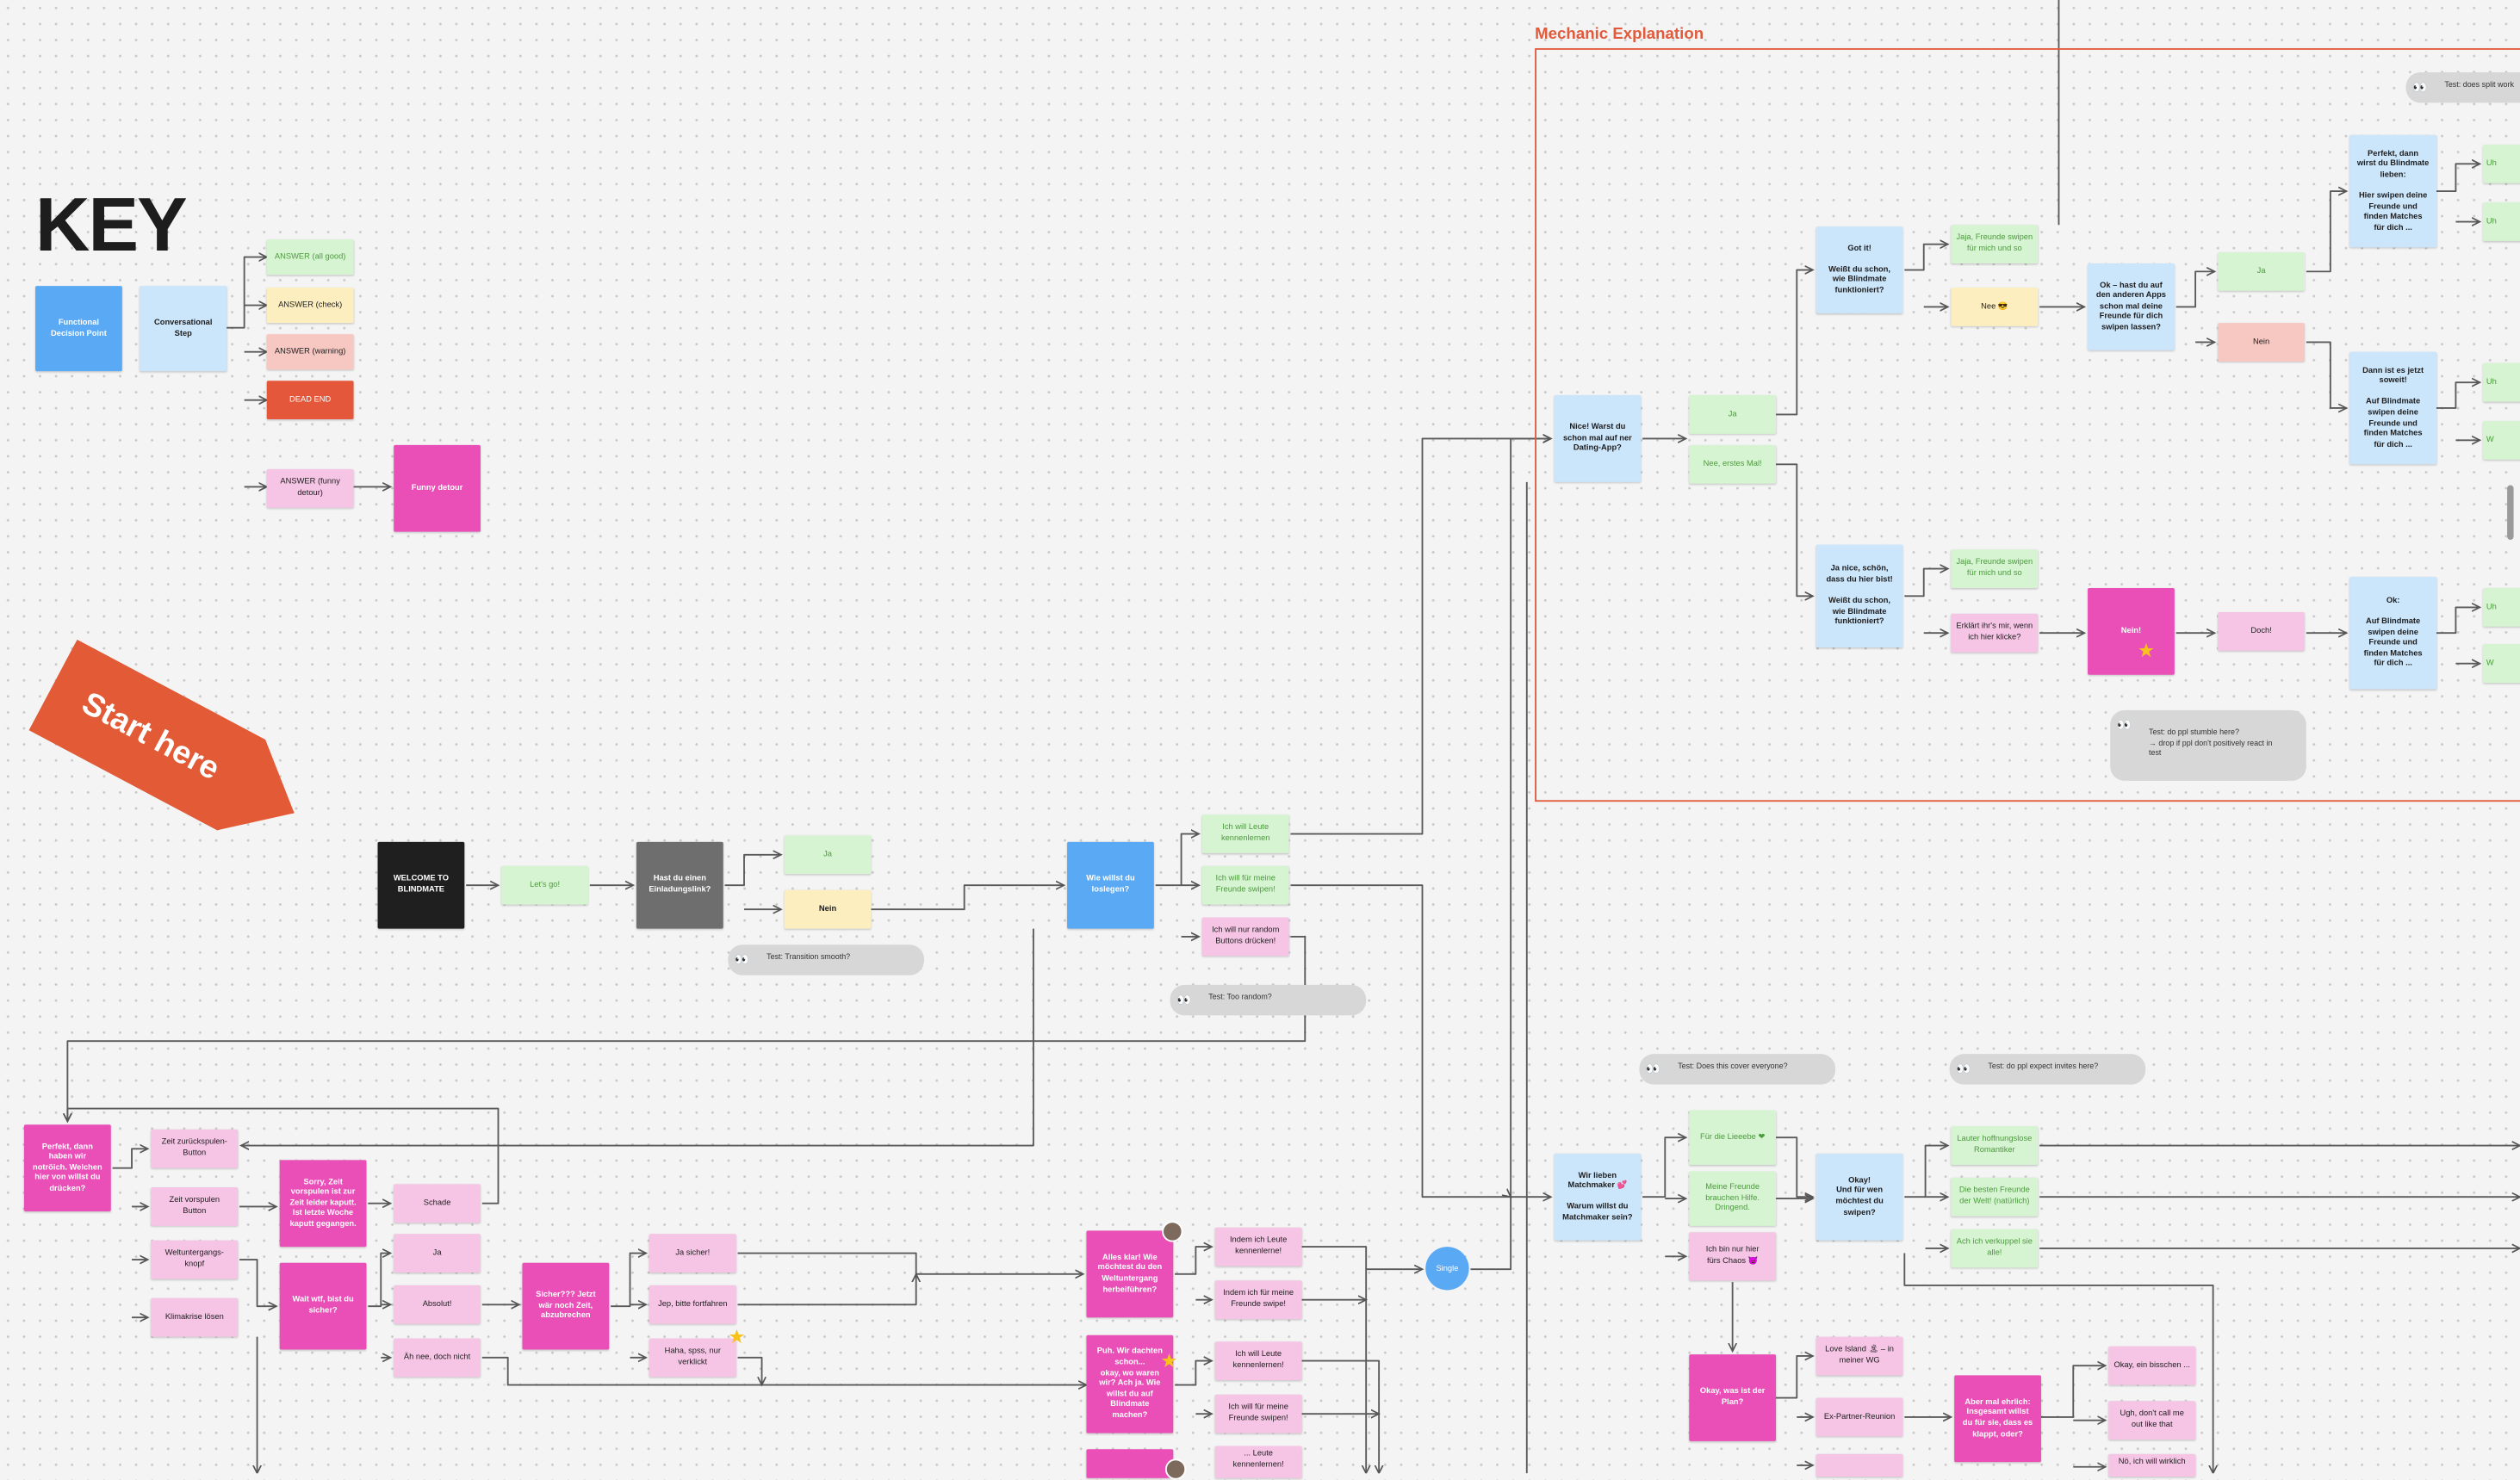 The image size is (2520, 1480). Describe the element at coordinates (680, 885) in the screenshot. I see `invite-question-node: Hast du einen Einladungslink?` at that location.